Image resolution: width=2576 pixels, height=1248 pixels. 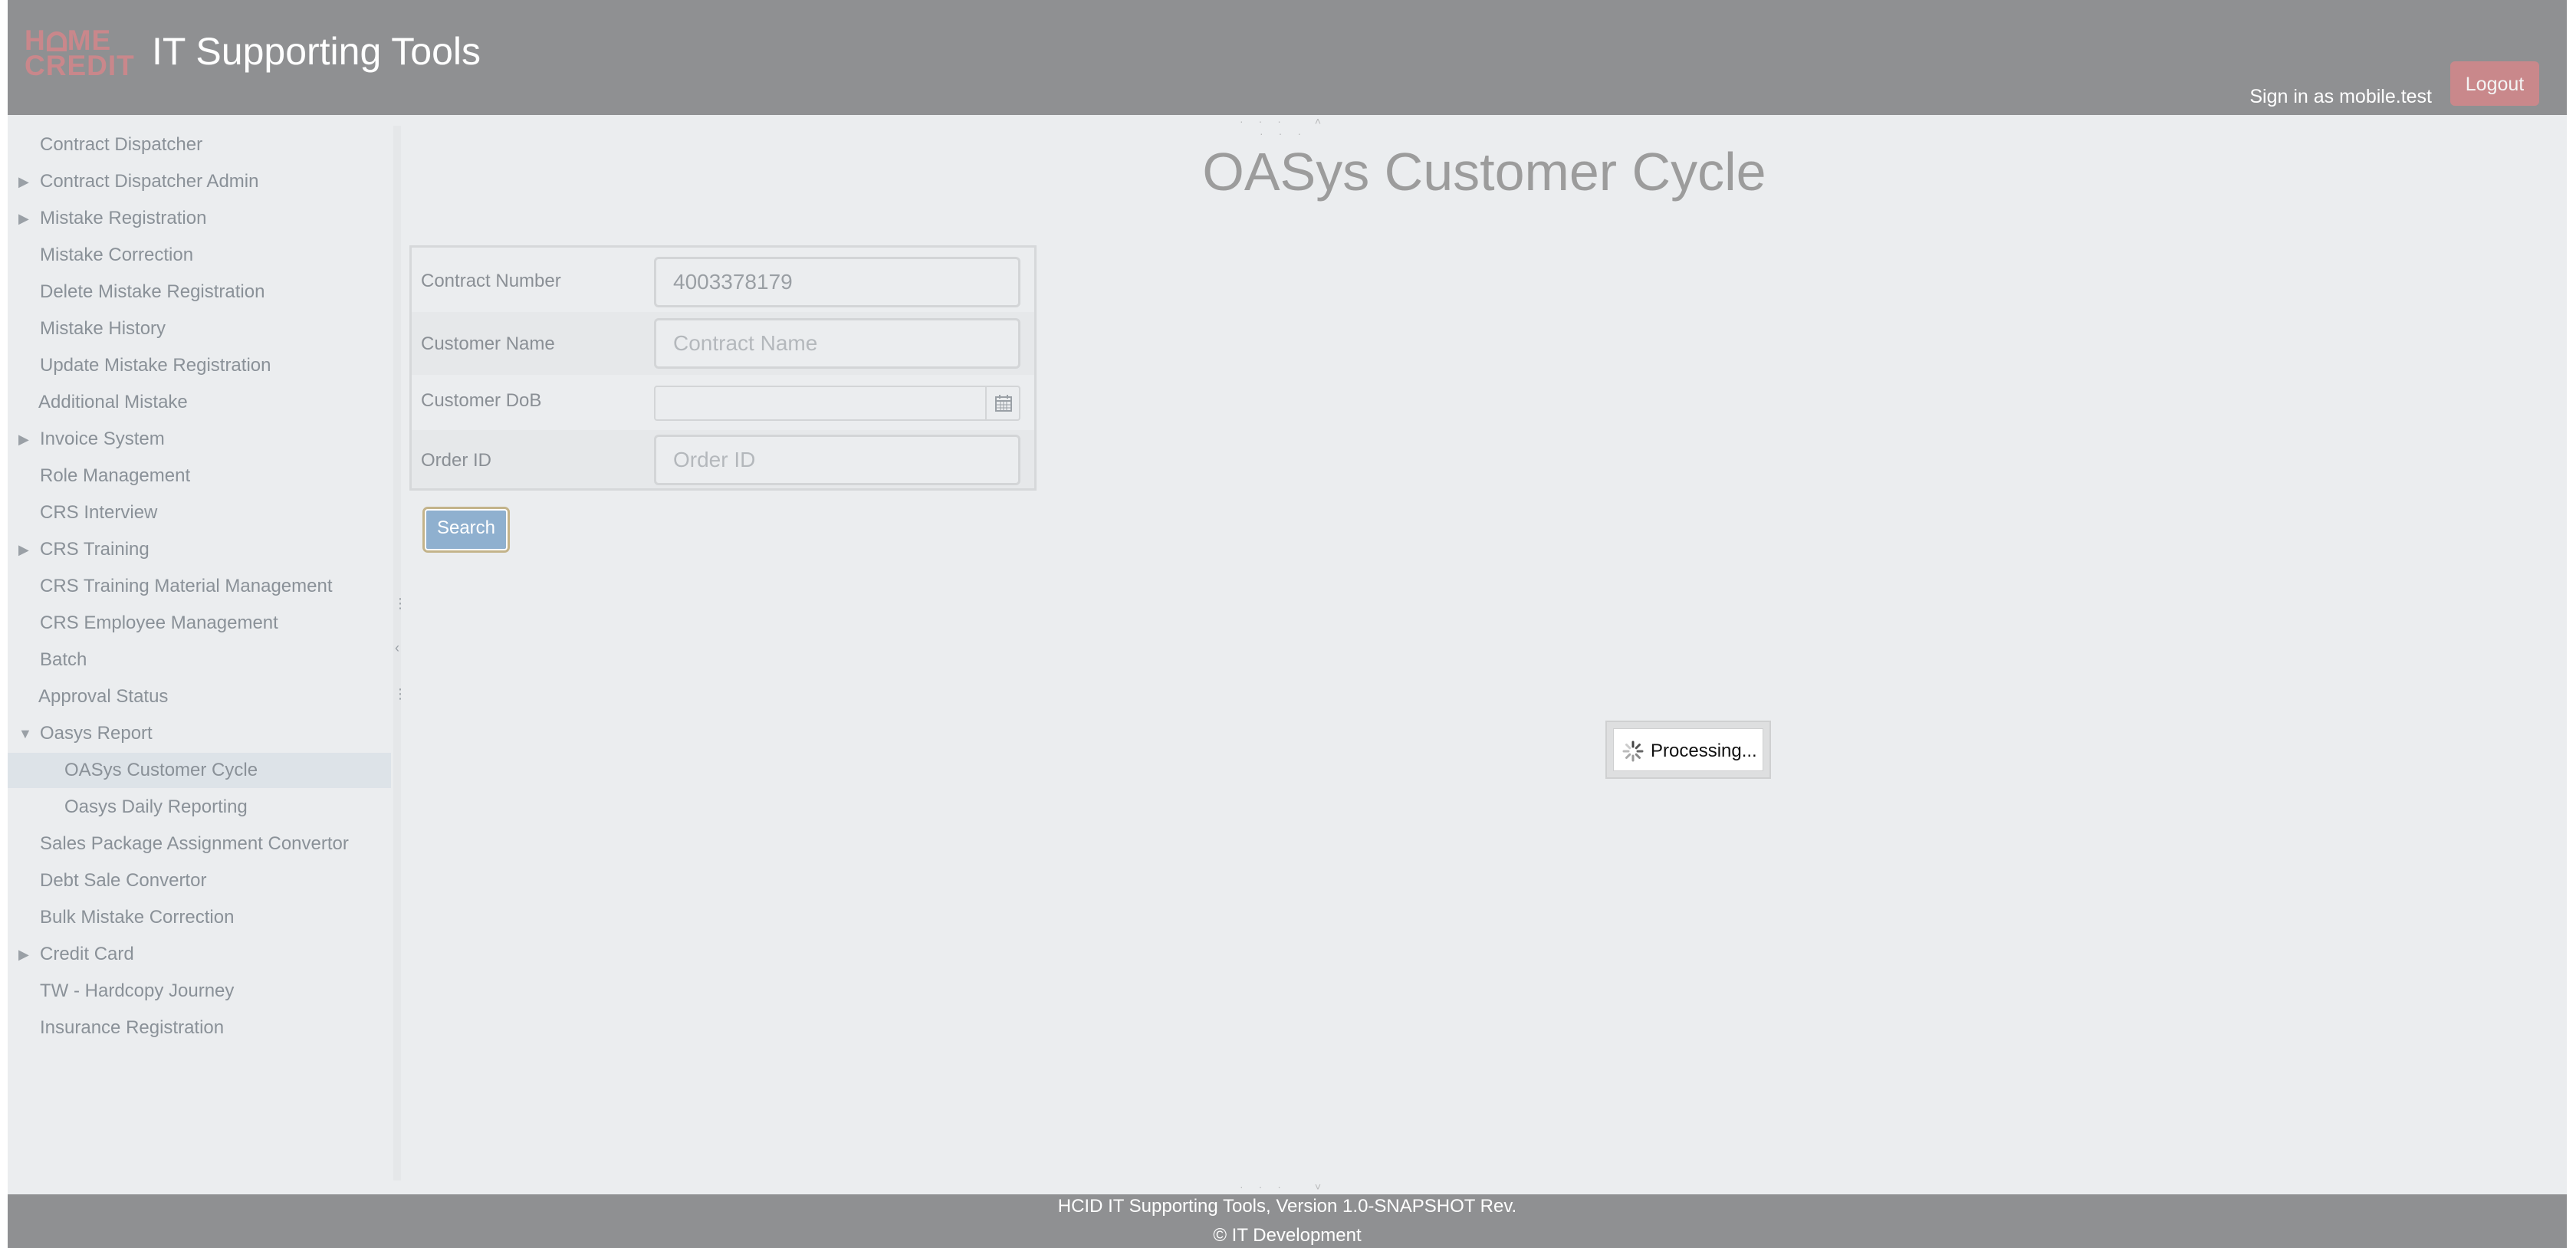 I want to click on sidebar-item-bulk-mistake-correction: Bulk Mistake Correction, so click(x=199, y=918).